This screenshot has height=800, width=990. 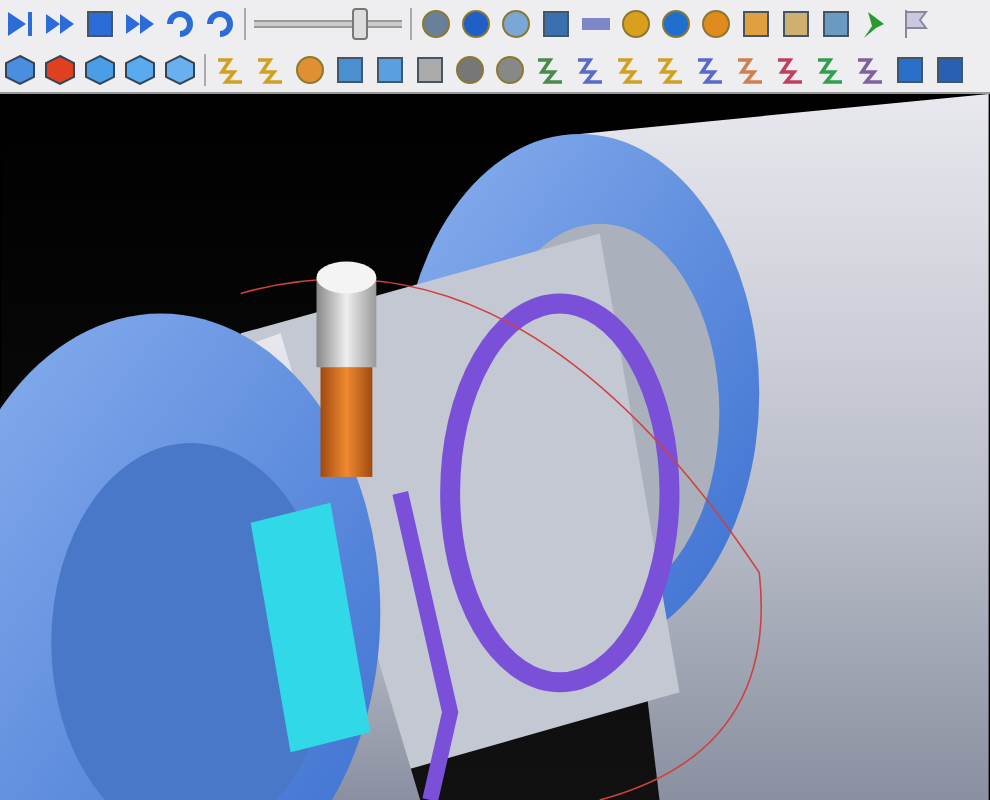 What do you see at coordinates (100, 23) in the screenshot?
I see `stop-icon` at bounding box center [100, 23].